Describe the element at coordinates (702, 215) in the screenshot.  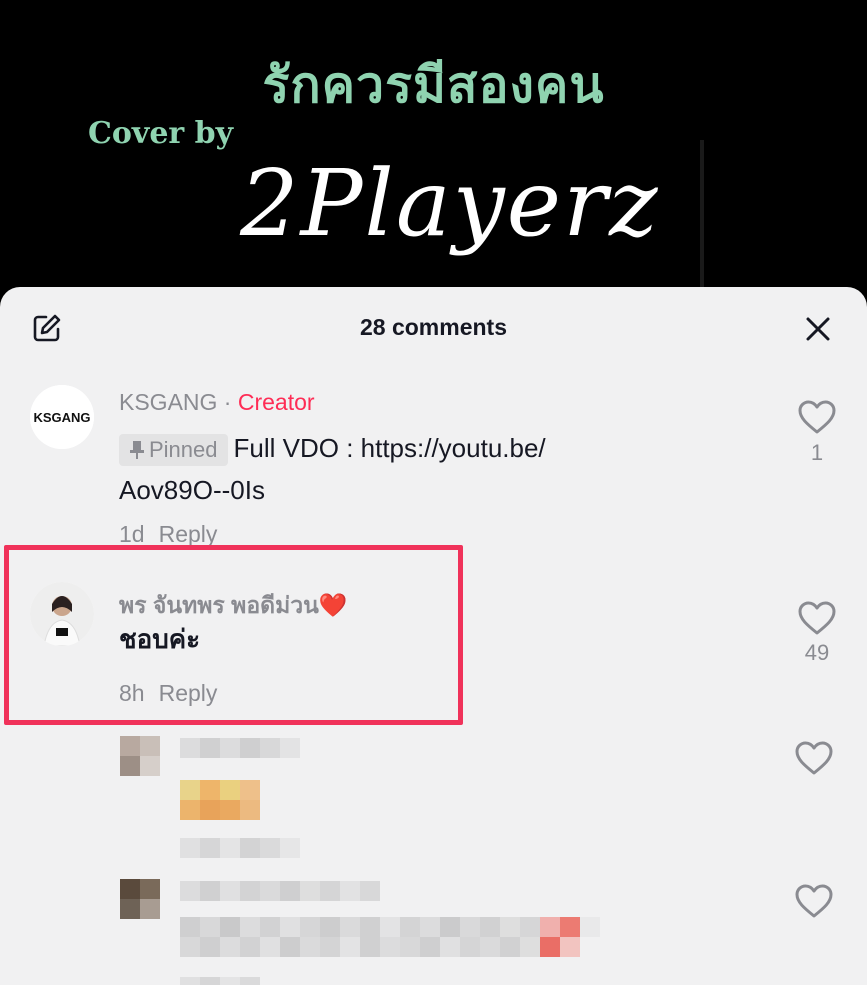
I see `video-divider` at that location.